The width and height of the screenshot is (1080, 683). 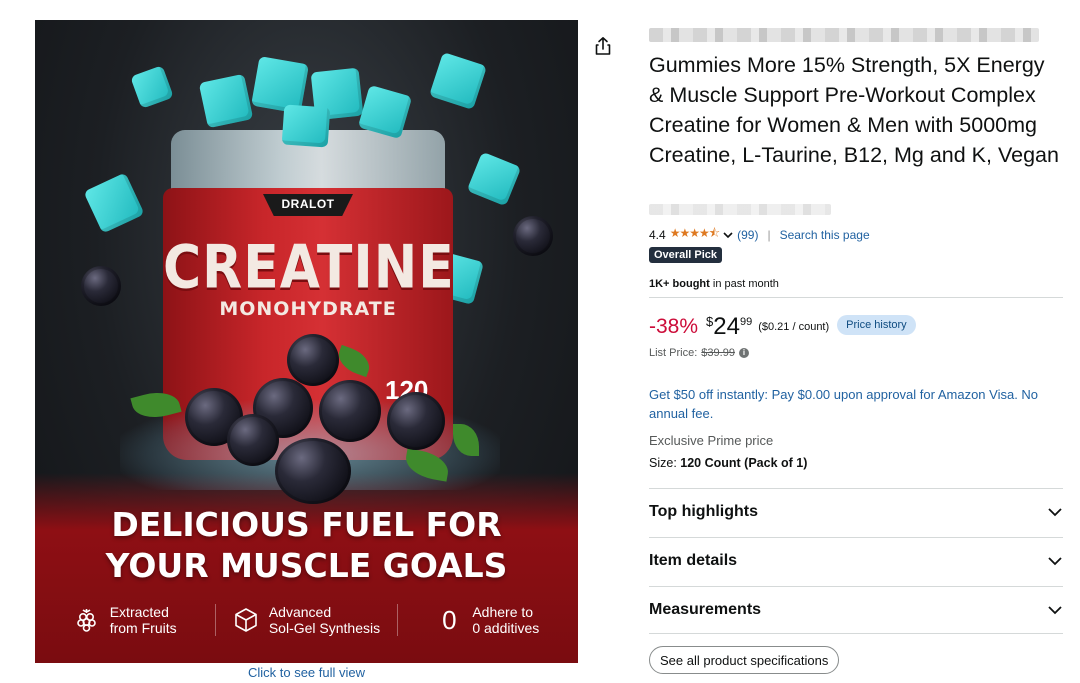 What do you see at coordinates (306, 524) in the screenshot?
I see `headline-line-1: DELICIOUS FUEL FOR` at bounding box center [306, 524].